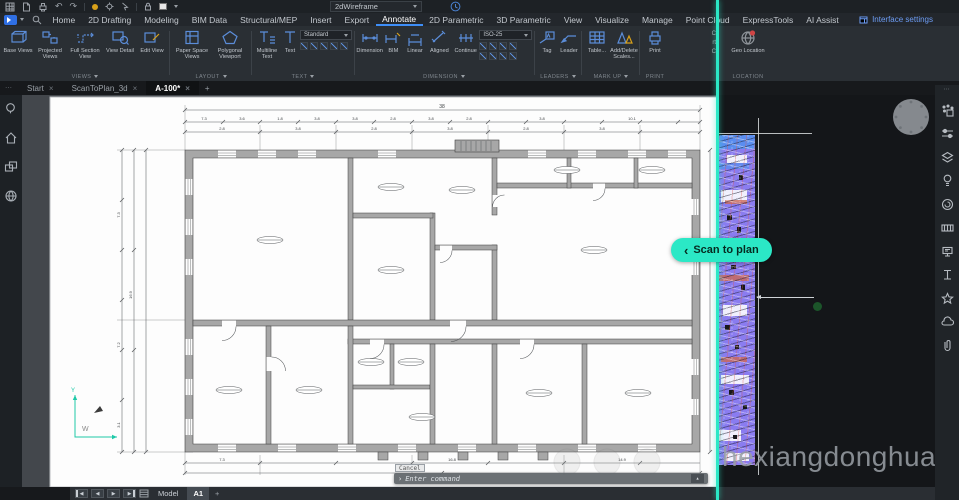 The width and height of the screenshot is (959, 500). Describe the element at coordinates (947, 274) in the screenshot. I see `ibeam-icon` at that location.